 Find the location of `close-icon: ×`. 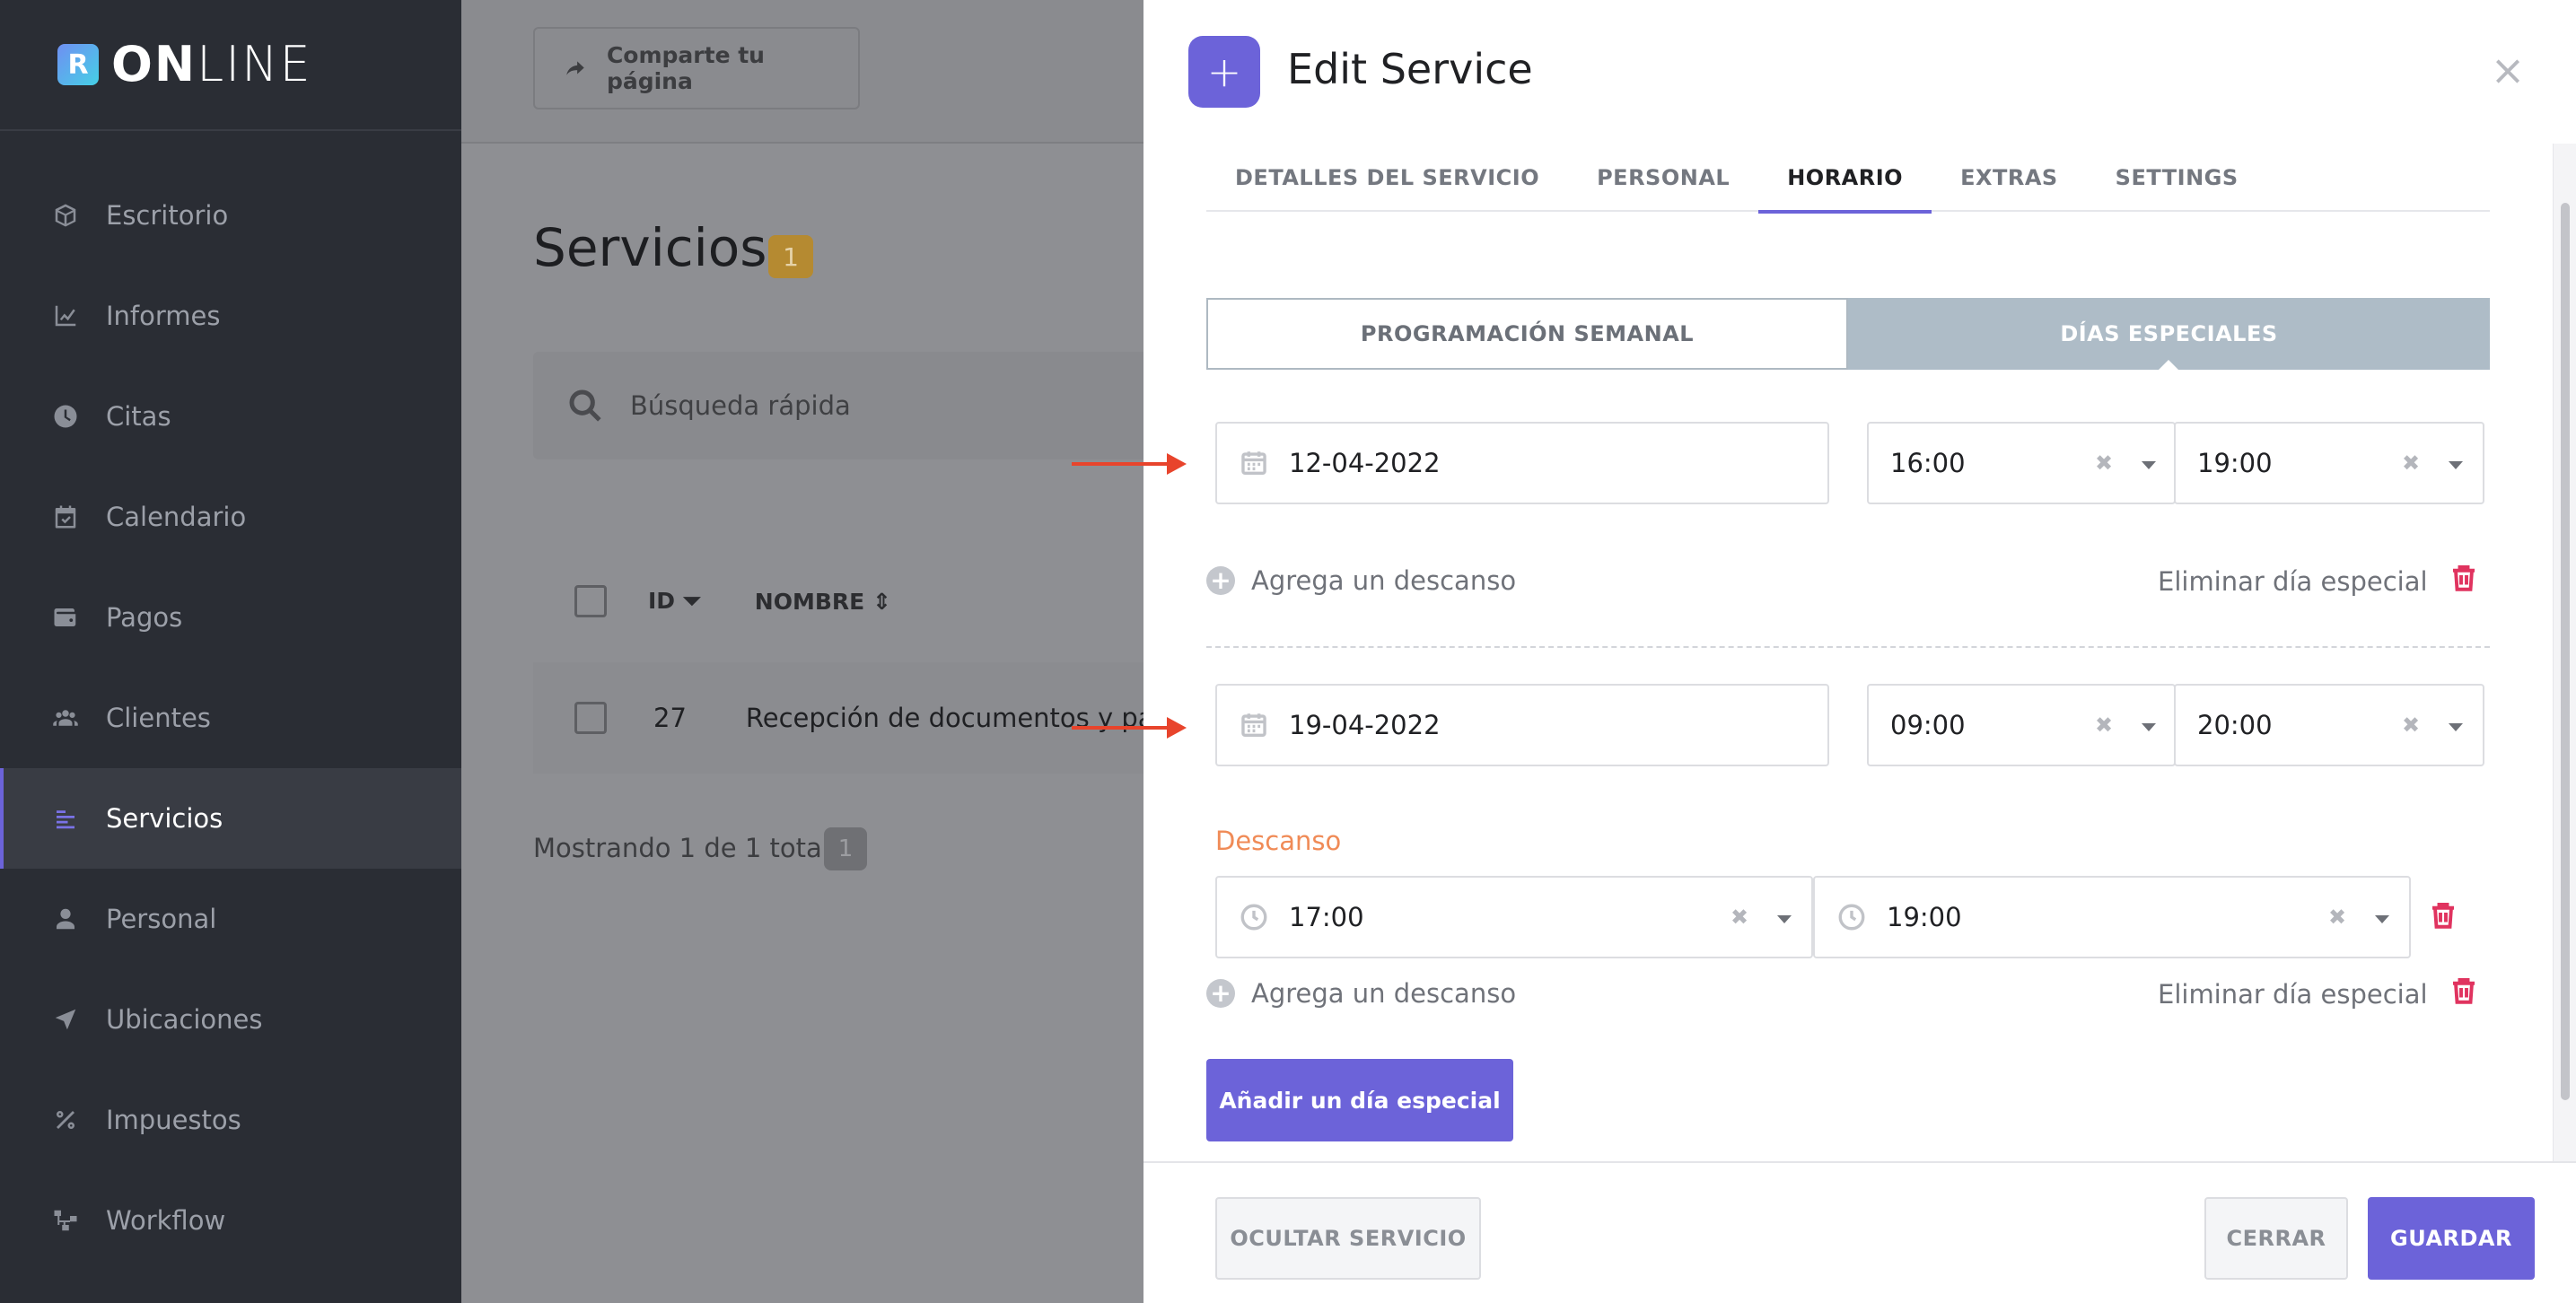

close-icon: × is located at coordinates (2508, 70).